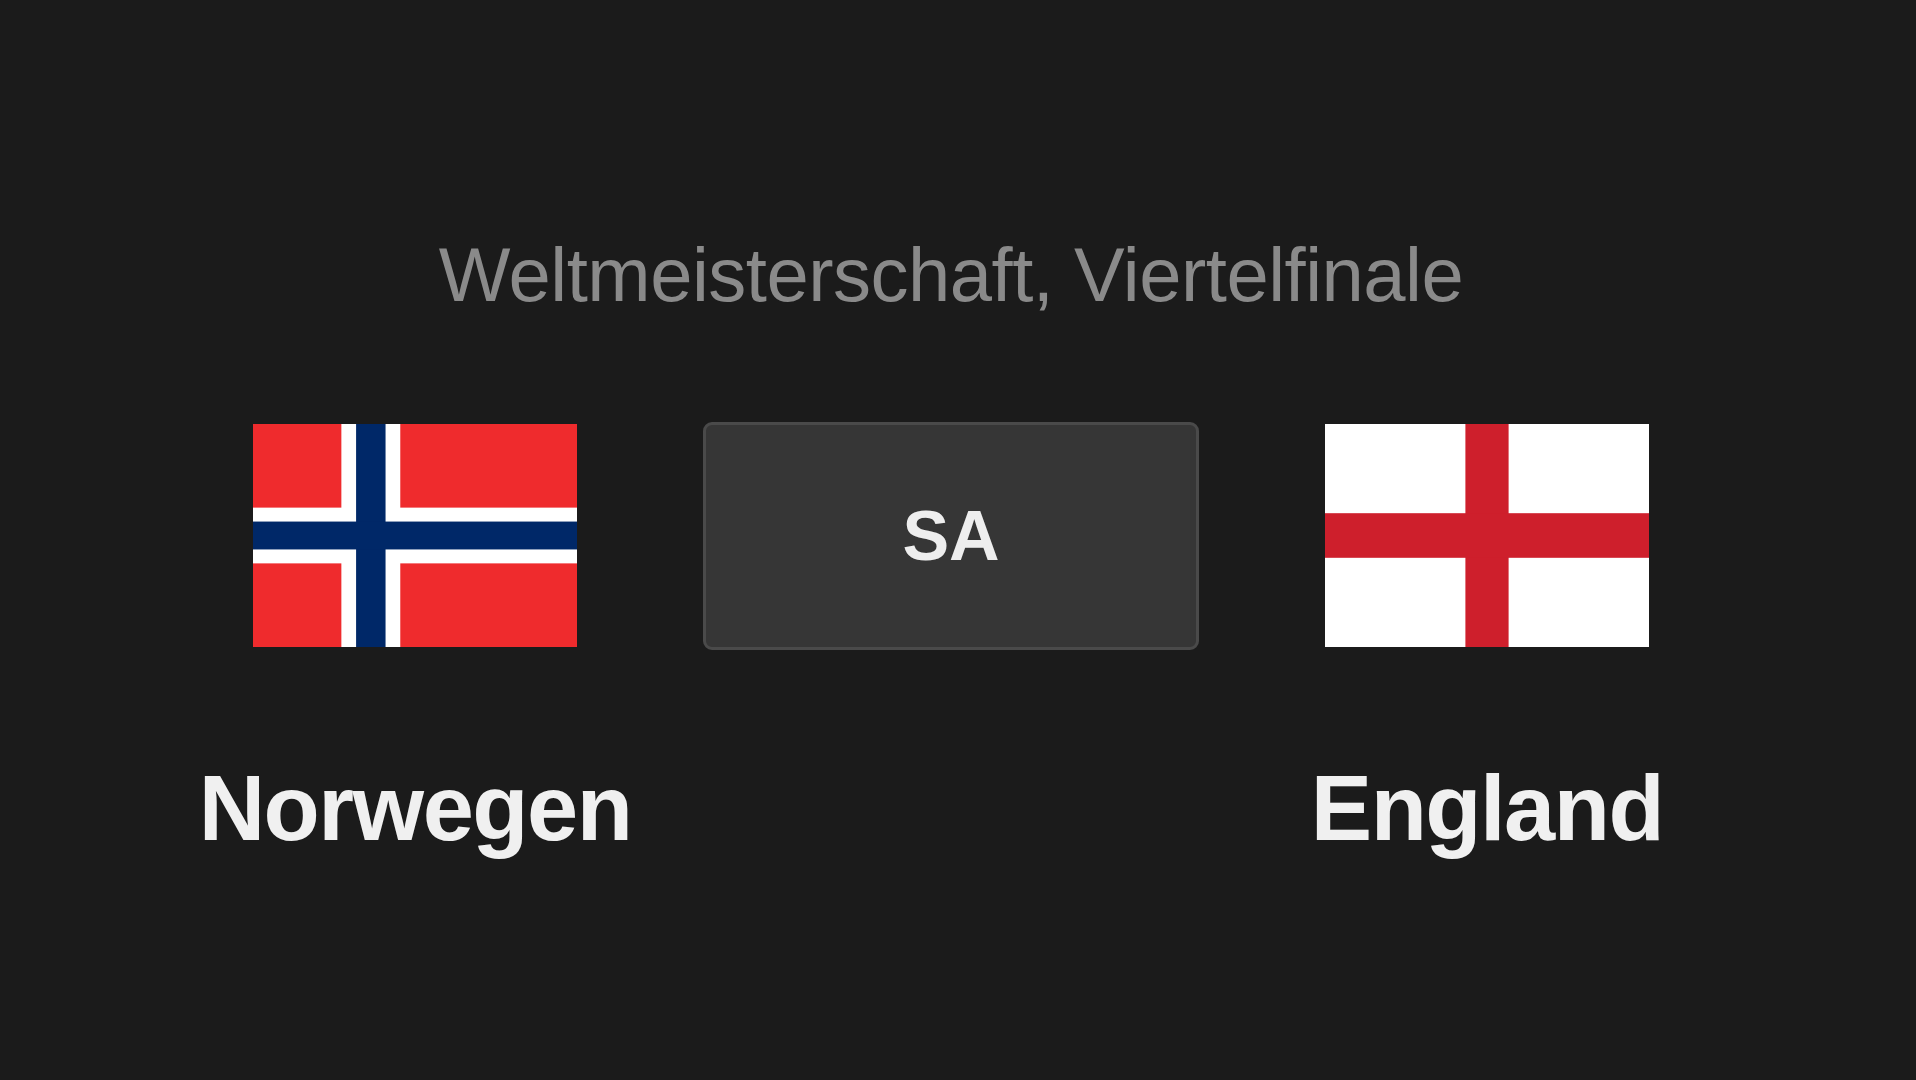 The height and width of the screenshot is (1080, 1916). I want to click on english-flag-icon, so click(1487, 536).